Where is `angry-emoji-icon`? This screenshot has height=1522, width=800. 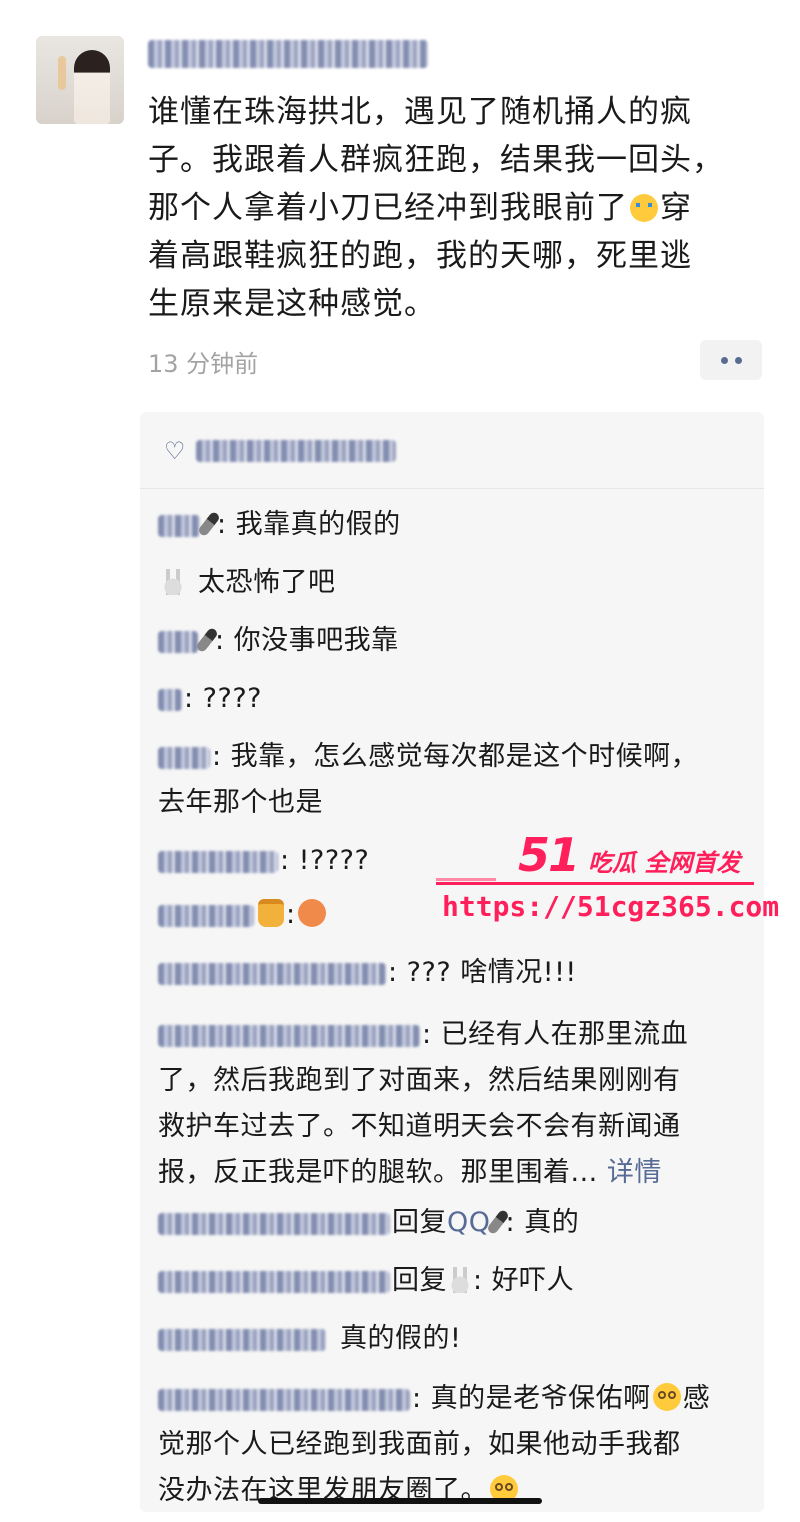 angry-emoji-icon is located at coordinates (311, 913).